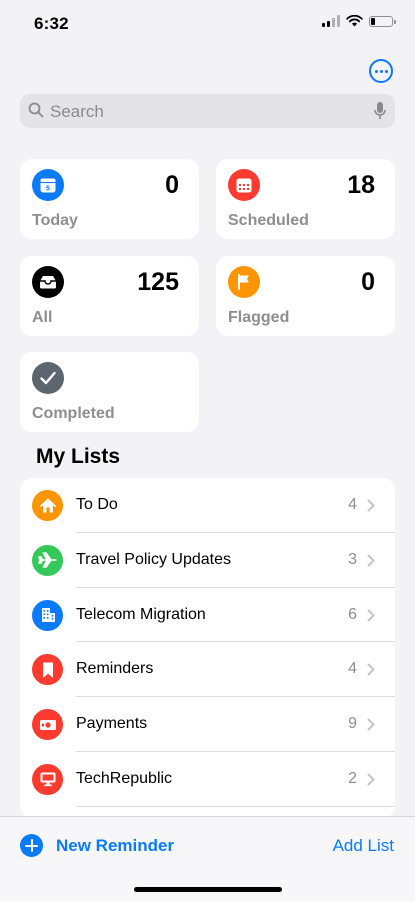  Describe the element at coordinates (268, 220) in the screenshot. I see `scheduled-label: Scheduled` at that location.